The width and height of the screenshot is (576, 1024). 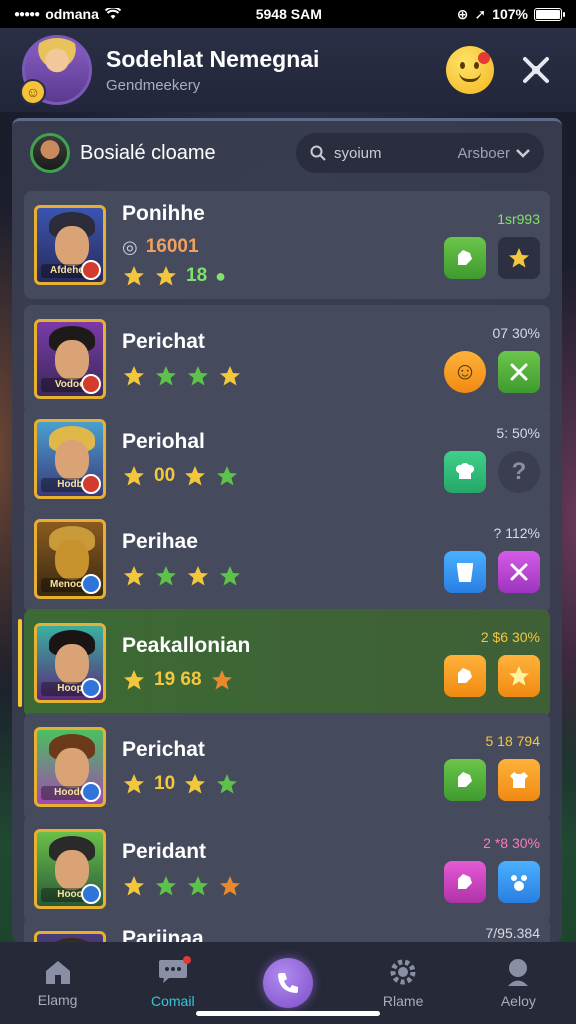 I want to click on character-name: Peakallonian, so click(x=186, y=645).